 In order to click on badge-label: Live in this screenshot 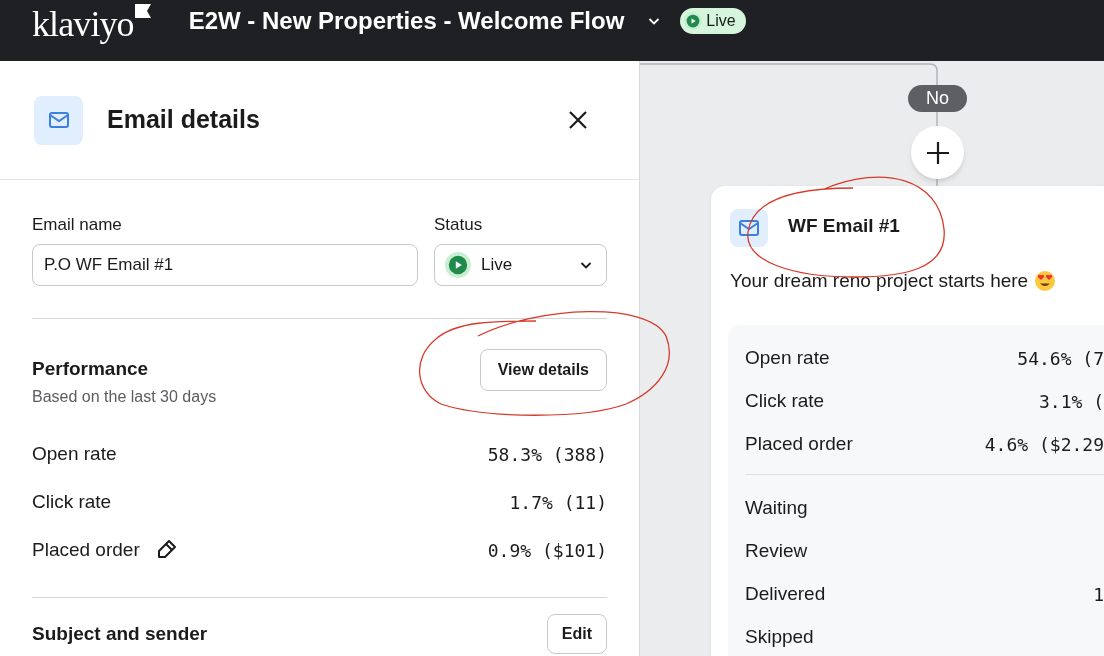, I will do `click(721, 20)`.